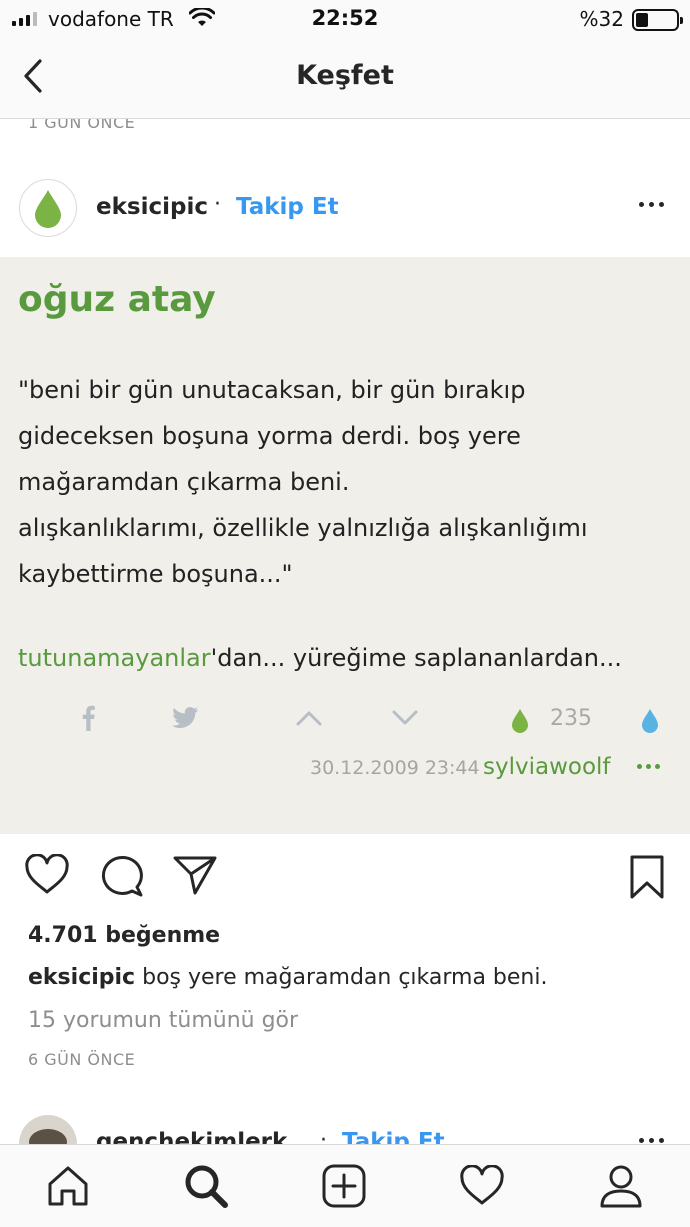 The height and width of the screenshot is (1227, 690). I want to click on comment-icon, so click(122, 876).